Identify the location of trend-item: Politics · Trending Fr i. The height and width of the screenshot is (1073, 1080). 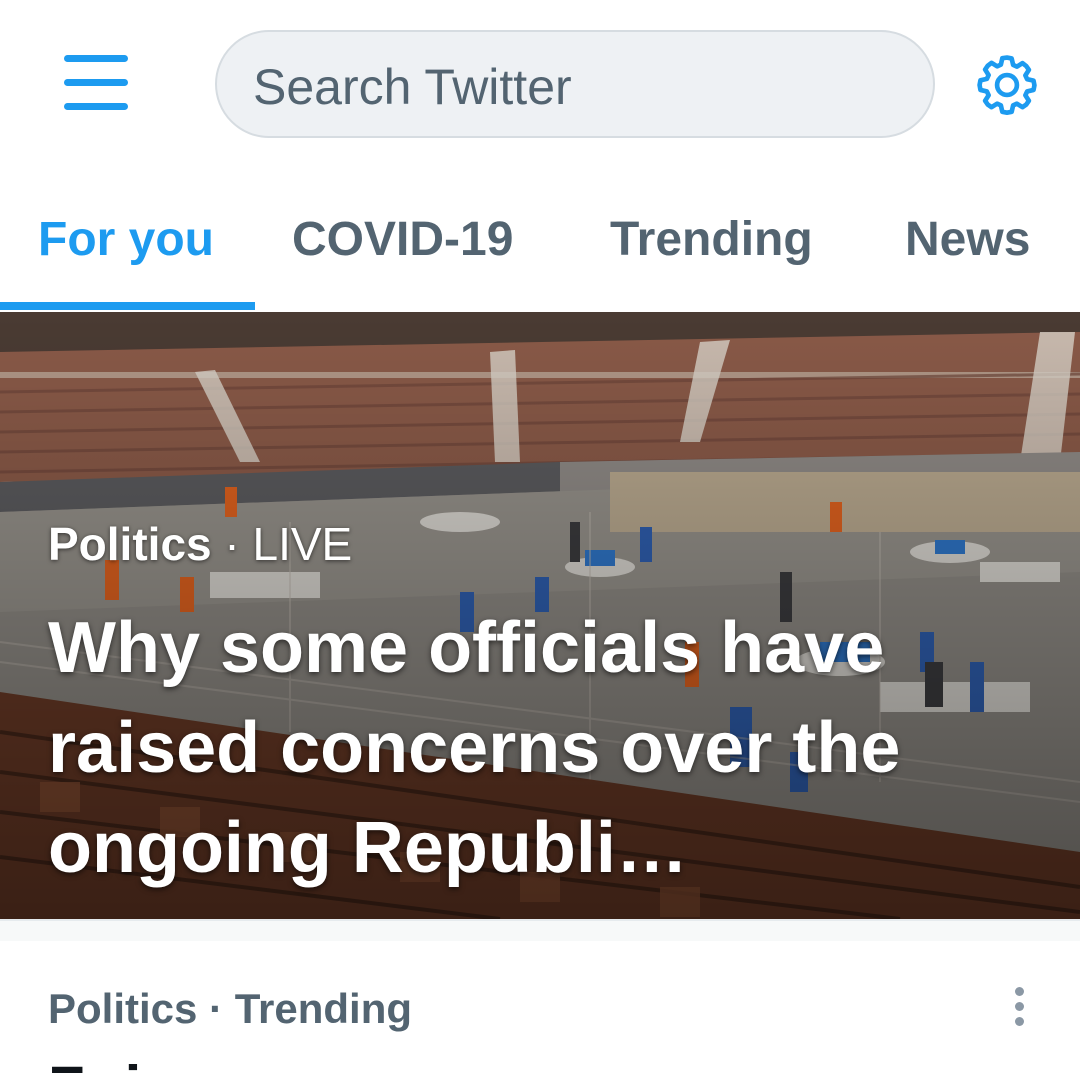
(540, 1007).